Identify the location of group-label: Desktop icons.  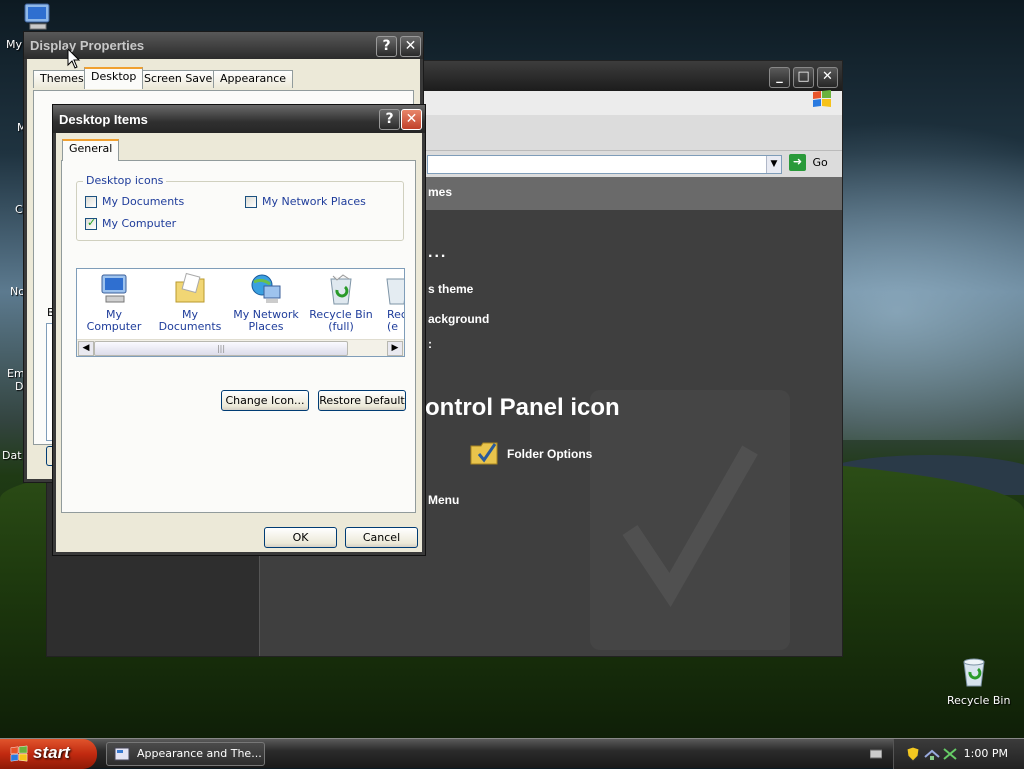
(125, 180).